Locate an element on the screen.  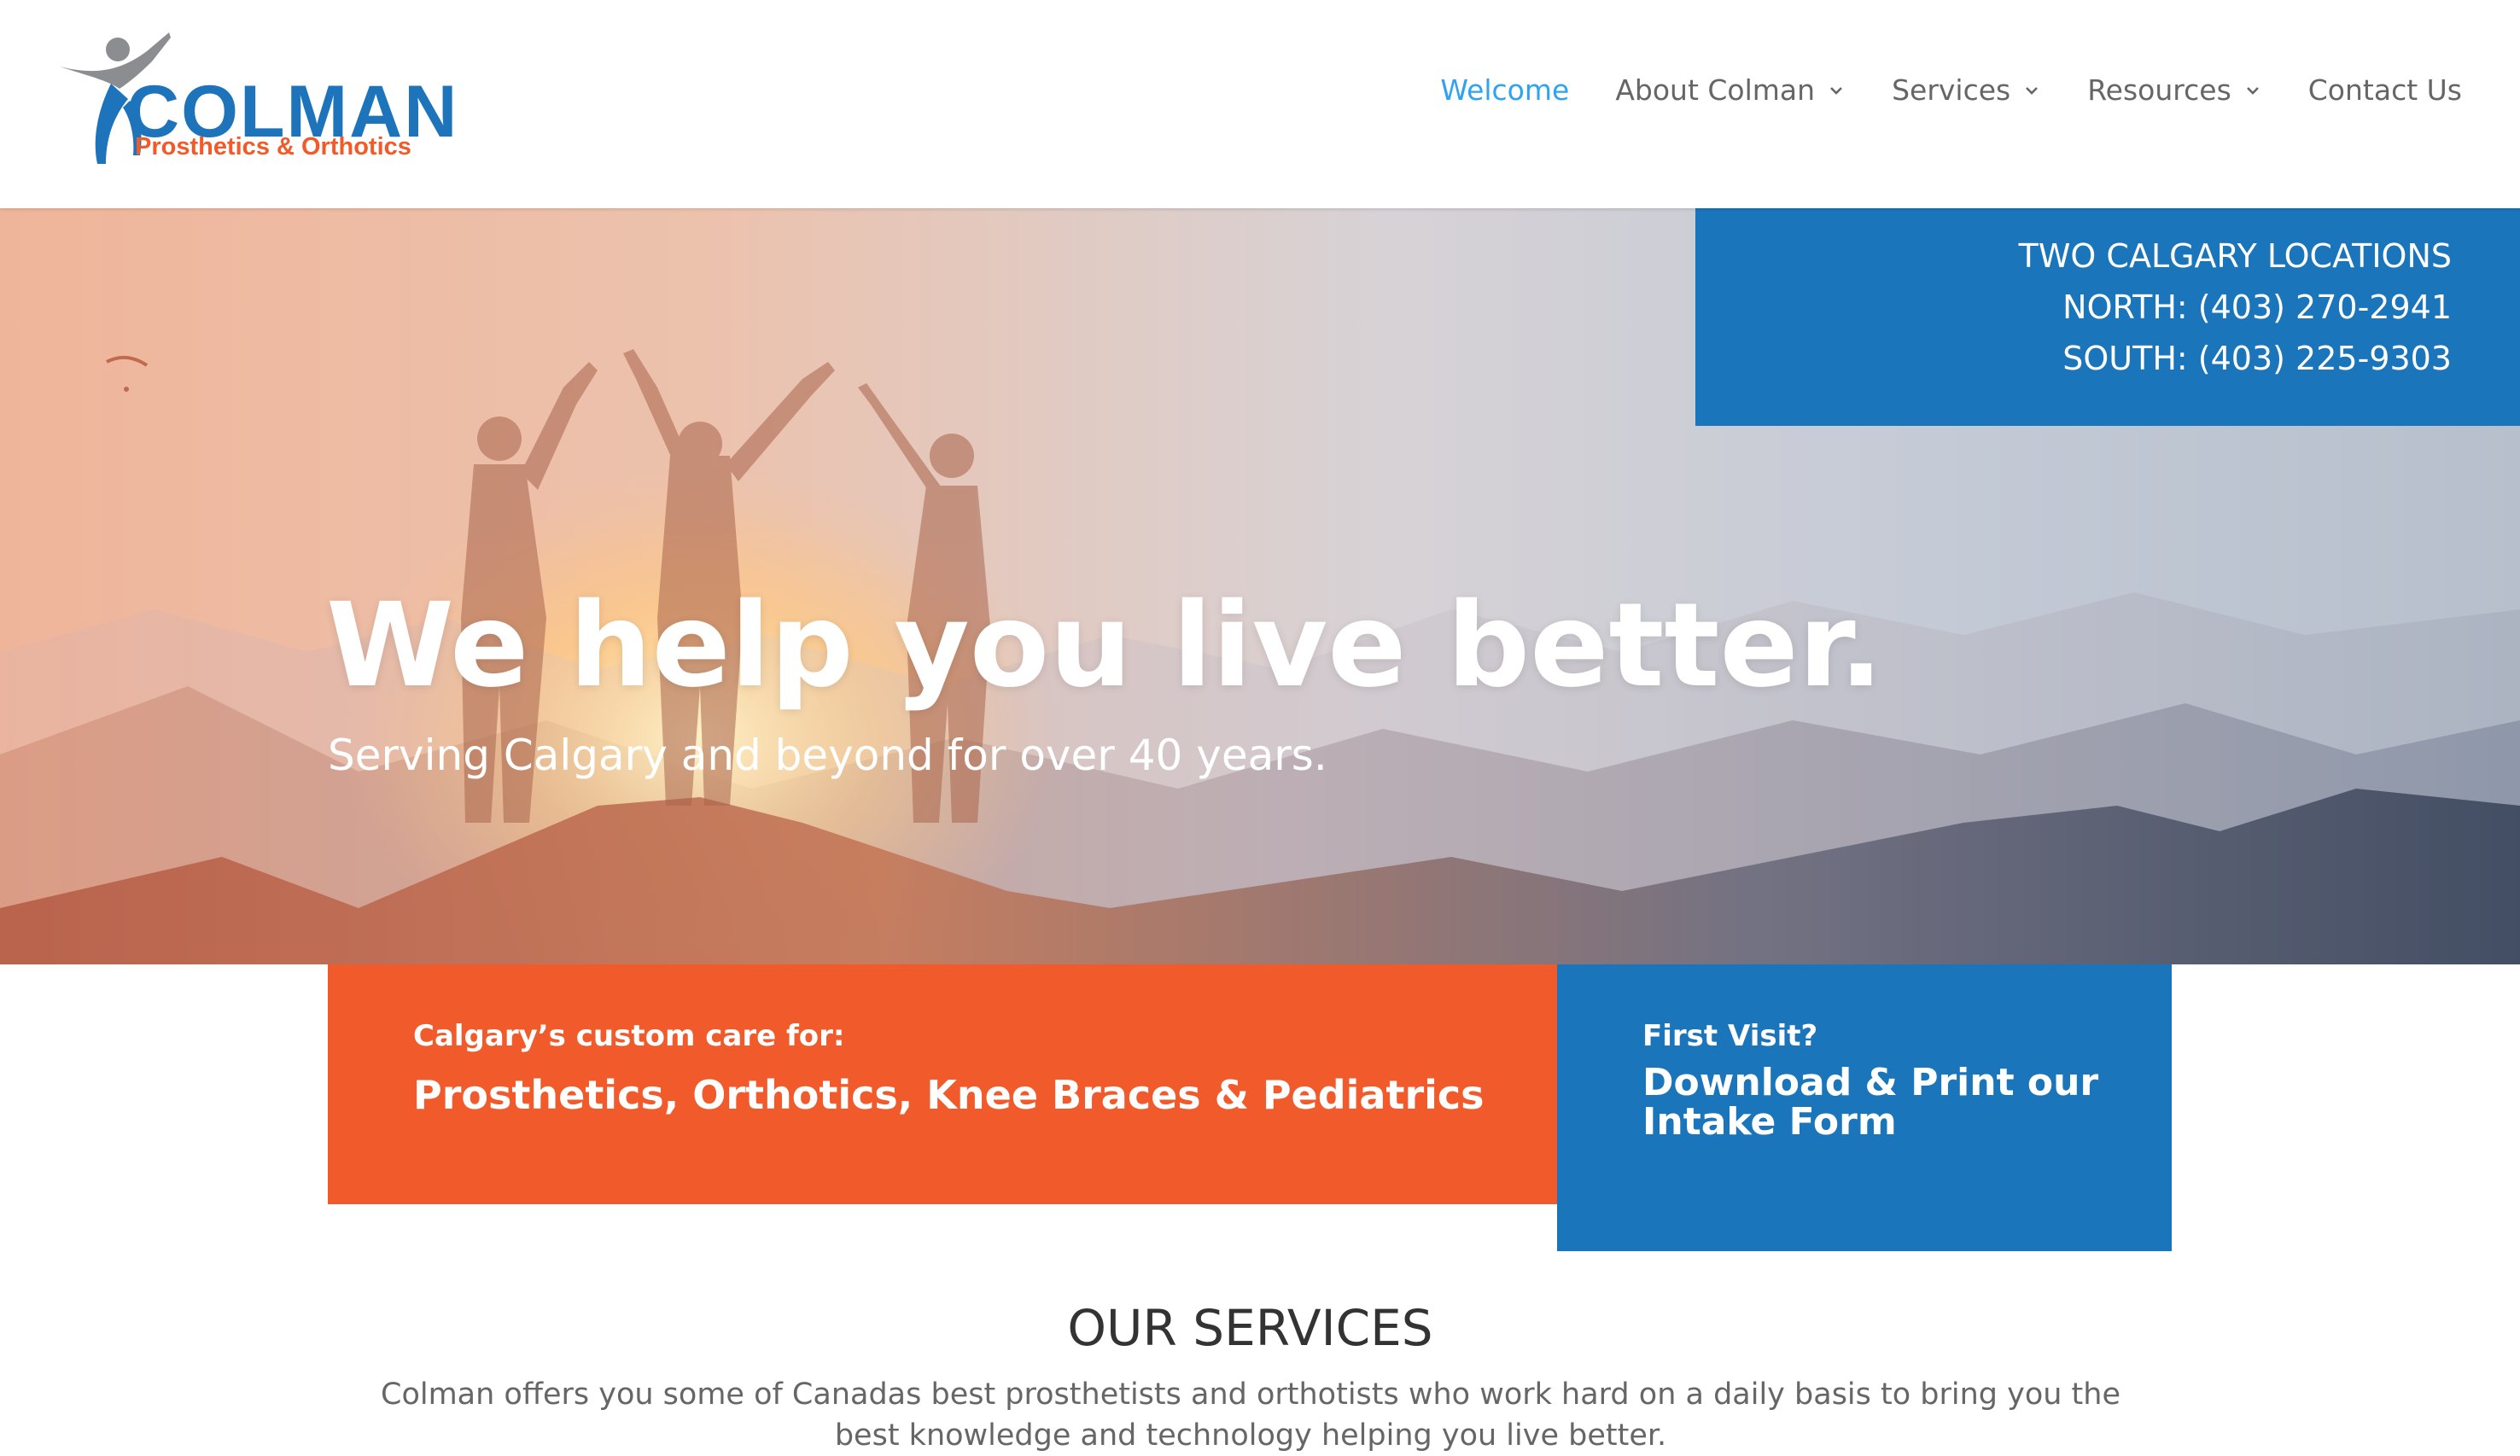
nav-resources: Resources is located at coordinates (2174, 90).